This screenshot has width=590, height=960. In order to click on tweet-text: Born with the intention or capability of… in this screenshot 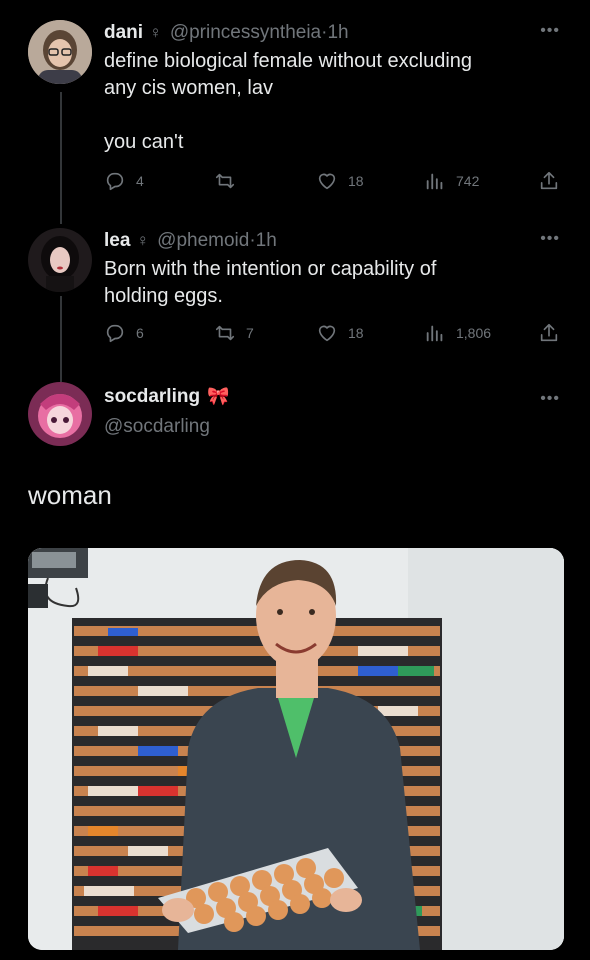, I will do `click(324, 283)`.